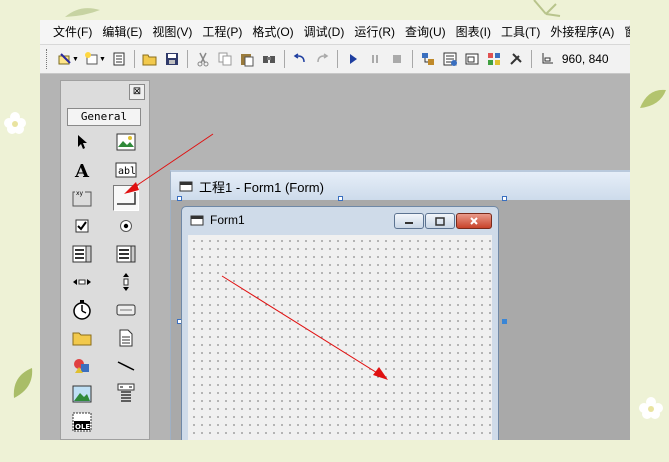 The width and height of the screenshot is (669, 462). I want to click on leaf-decoration-bottom-left, so click(23, 383).